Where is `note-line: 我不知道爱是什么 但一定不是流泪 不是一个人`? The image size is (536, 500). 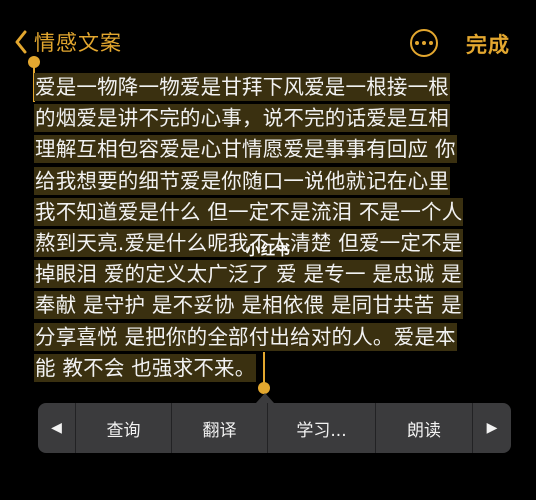 note-line: 我不知道爱是什么 但一定不是流泪 不是一个人 is located at coordinates (249, 211).